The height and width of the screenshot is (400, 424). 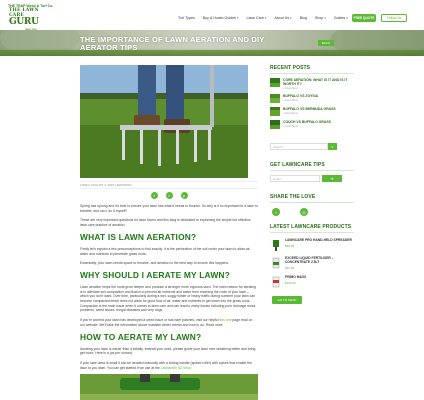 I want to click on social-links: f ◎, so click(x=312, y=212).